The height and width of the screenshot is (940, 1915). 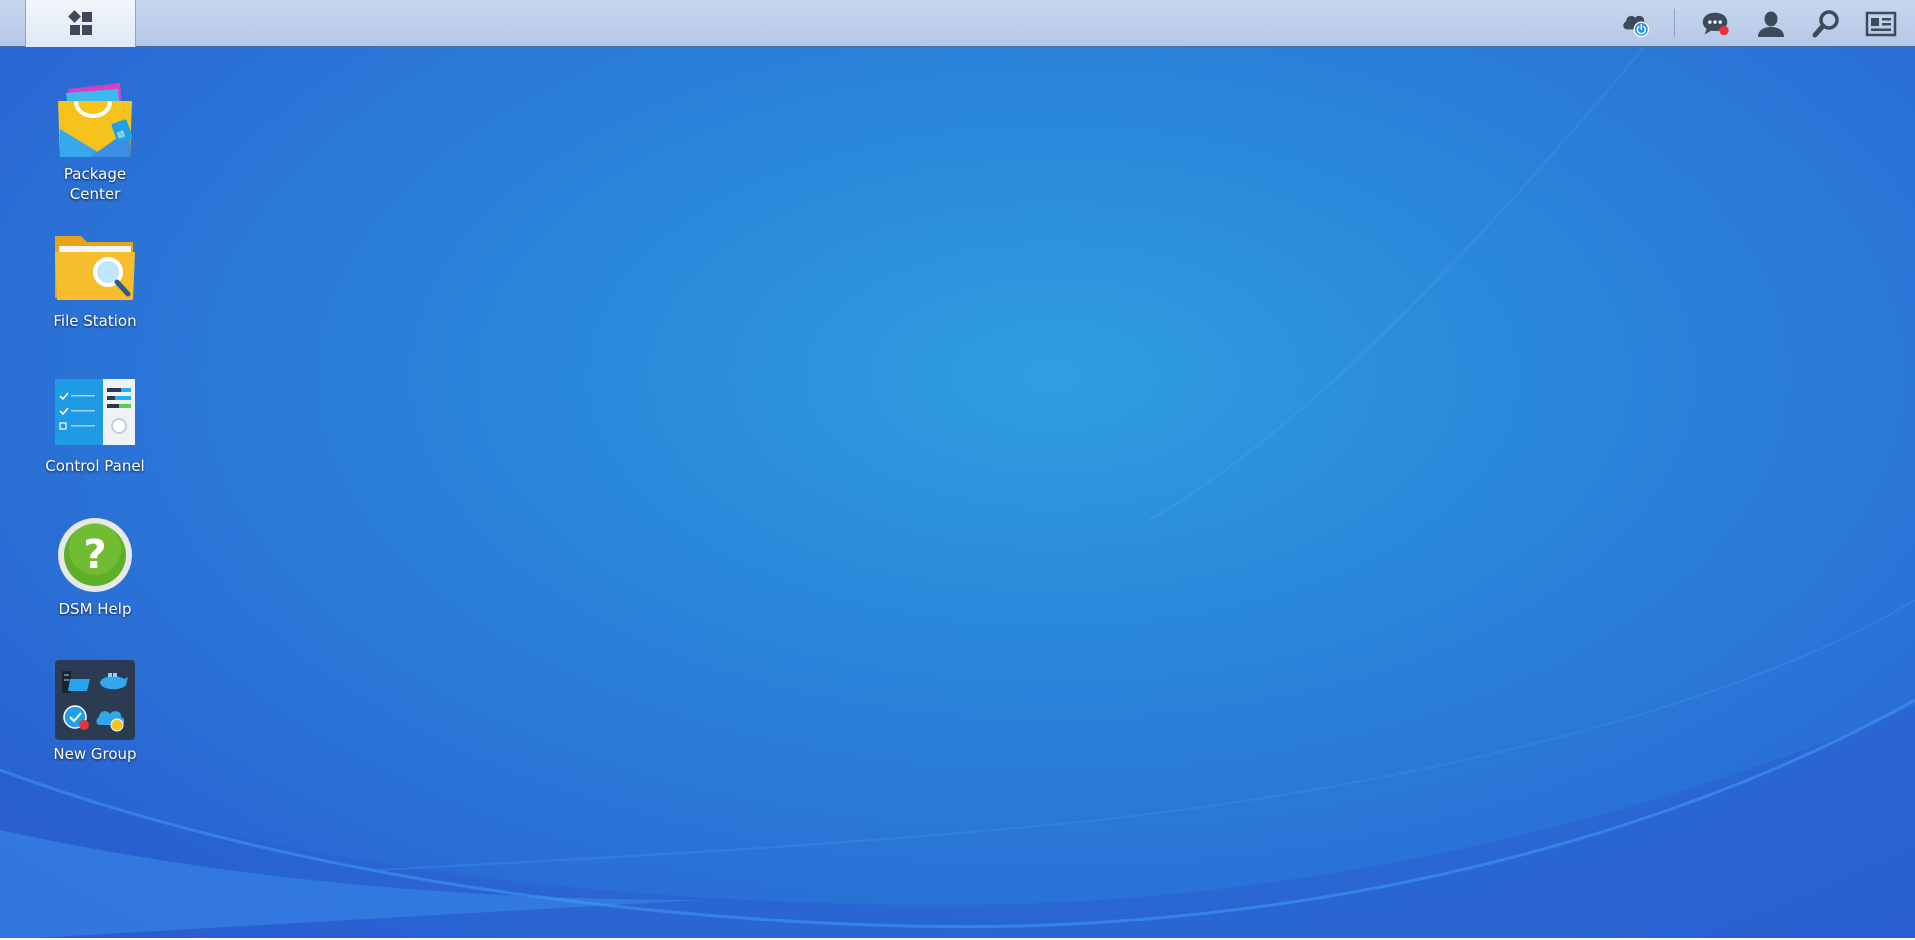 I want to click on cloud-power-icon, so click(x=1636, y=26).